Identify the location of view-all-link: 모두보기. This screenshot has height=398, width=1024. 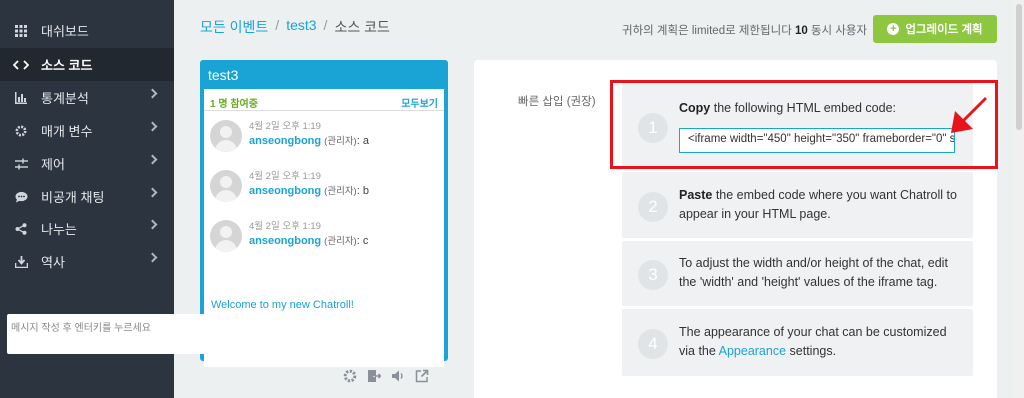
(419, 102).